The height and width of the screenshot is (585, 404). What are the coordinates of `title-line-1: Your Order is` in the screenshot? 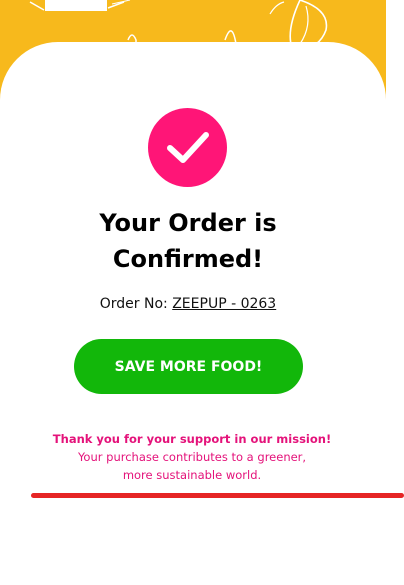 It's located at (188, 223).